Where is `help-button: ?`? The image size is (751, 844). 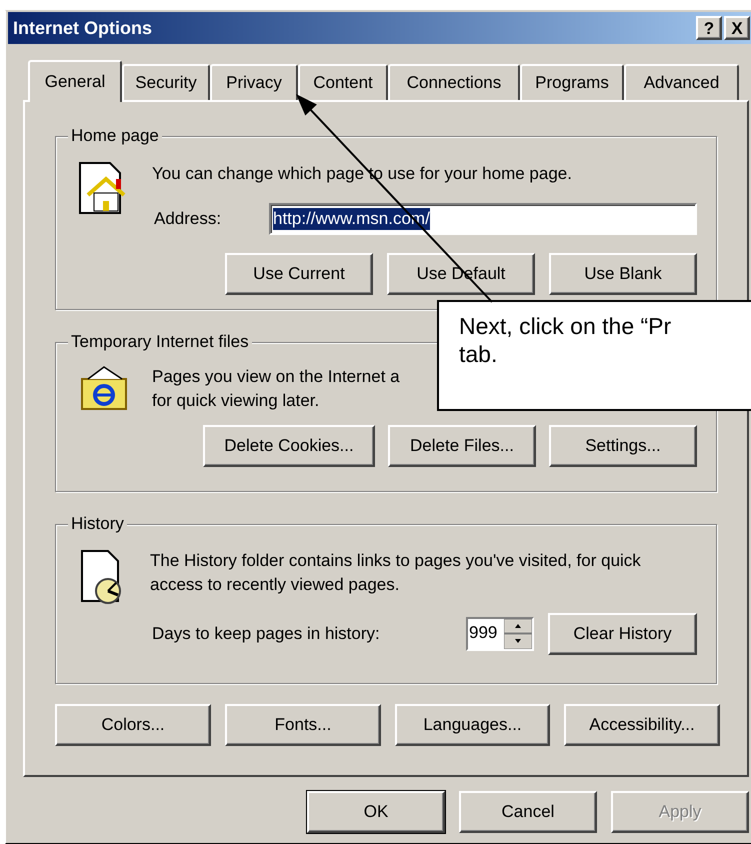
help-button: ? is located at coordinates (709, 28).